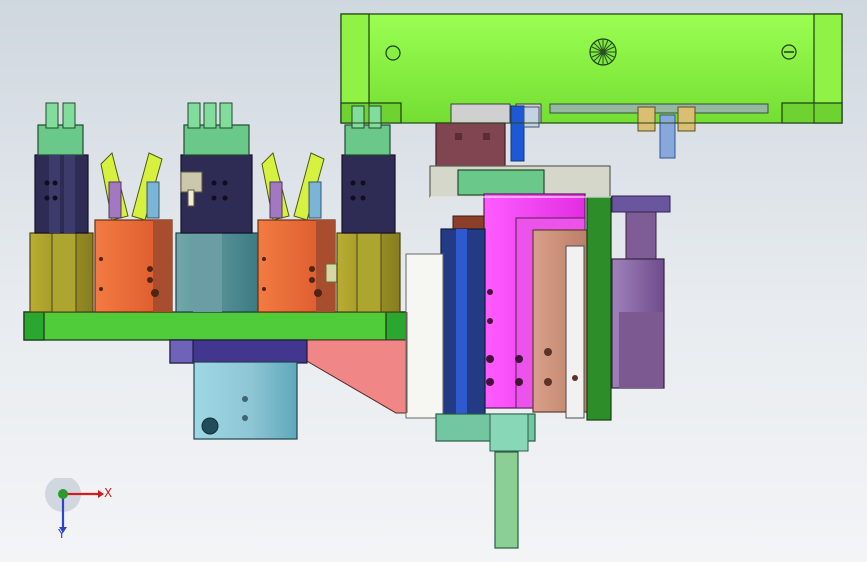  Describe the element at coordinates (62, 534) in the screenshot. I see `triad-y-label: Y` at that location.